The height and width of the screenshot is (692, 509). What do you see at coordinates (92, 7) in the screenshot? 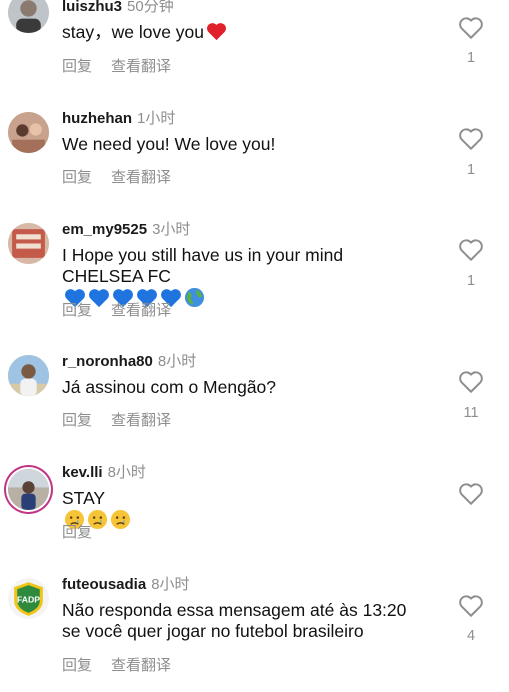
I see `username: luiszhu3` at bounding box center [92, 7].